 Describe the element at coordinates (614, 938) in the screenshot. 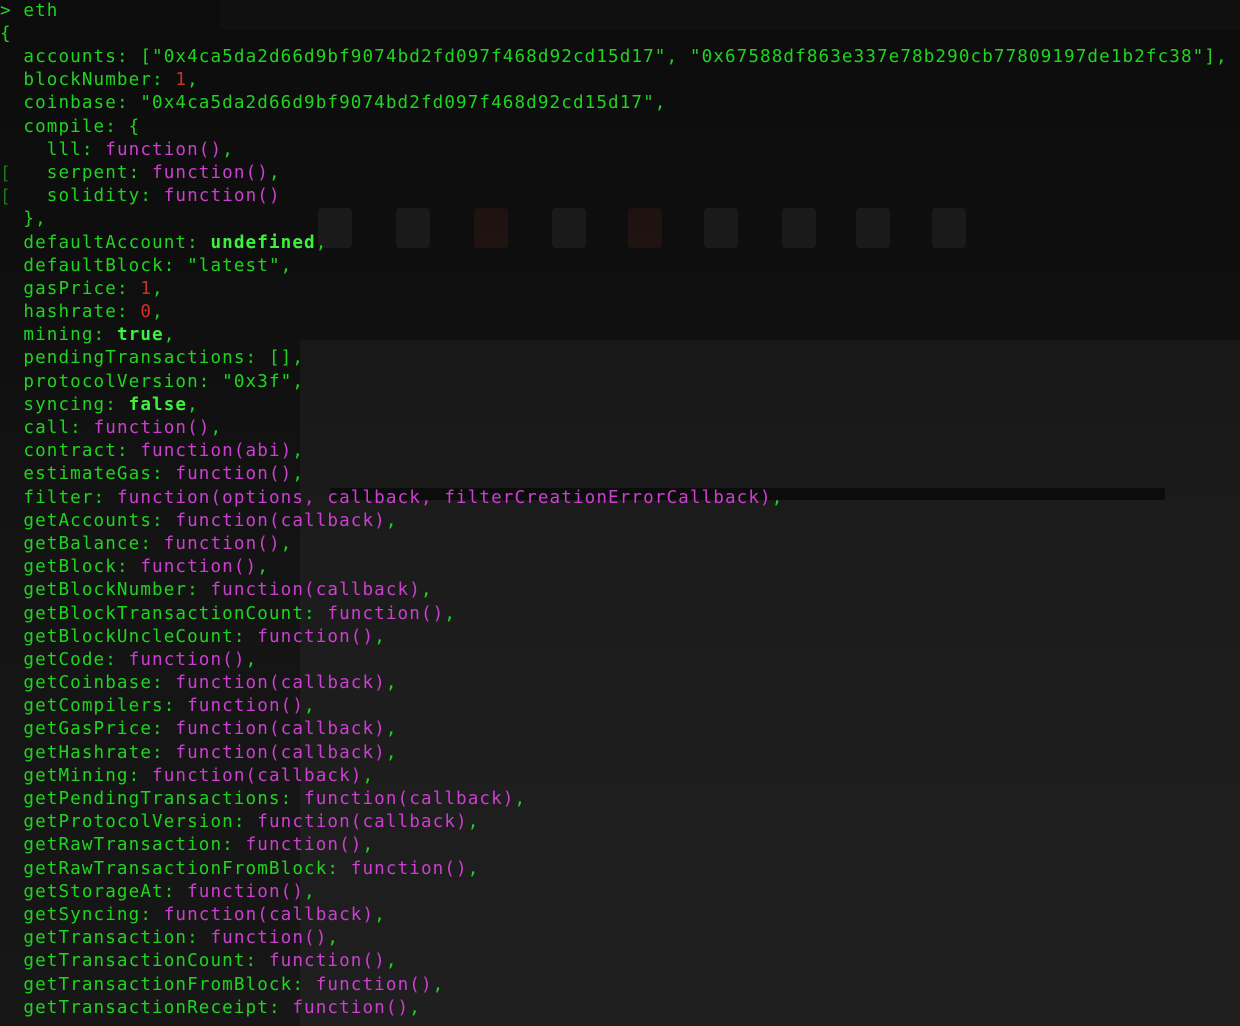

I see `property-line: getTransaction: function(),` at that location.